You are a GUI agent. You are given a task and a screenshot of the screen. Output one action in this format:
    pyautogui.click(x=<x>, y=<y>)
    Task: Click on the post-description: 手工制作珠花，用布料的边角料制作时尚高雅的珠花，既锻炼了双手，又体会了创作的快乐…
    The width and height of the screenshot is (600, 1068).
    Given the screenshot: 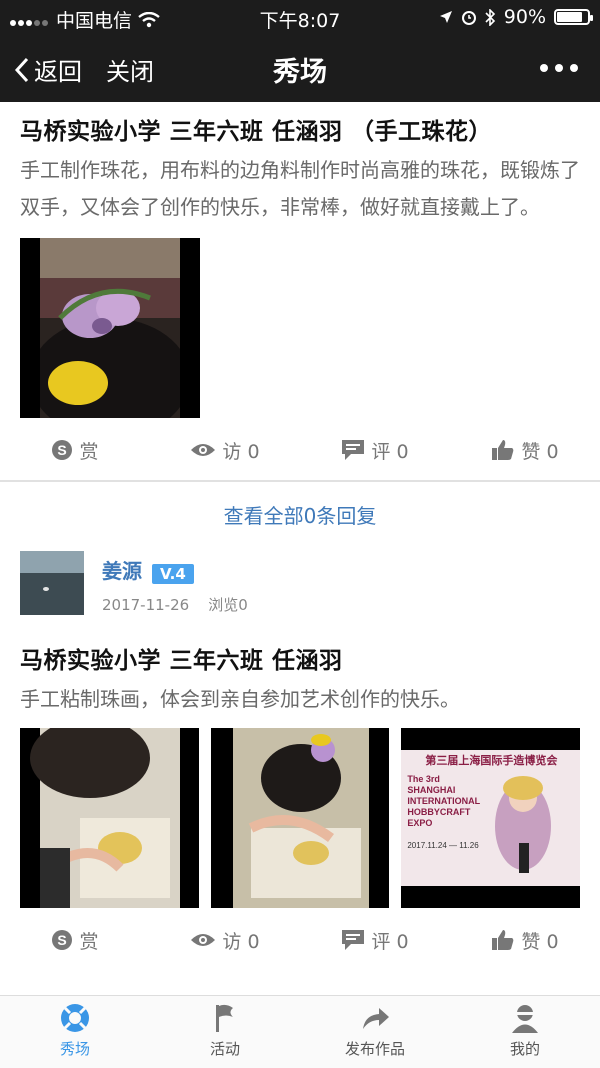 What is the action you would take?
    pyautogui.click(x=300, y=188)
    